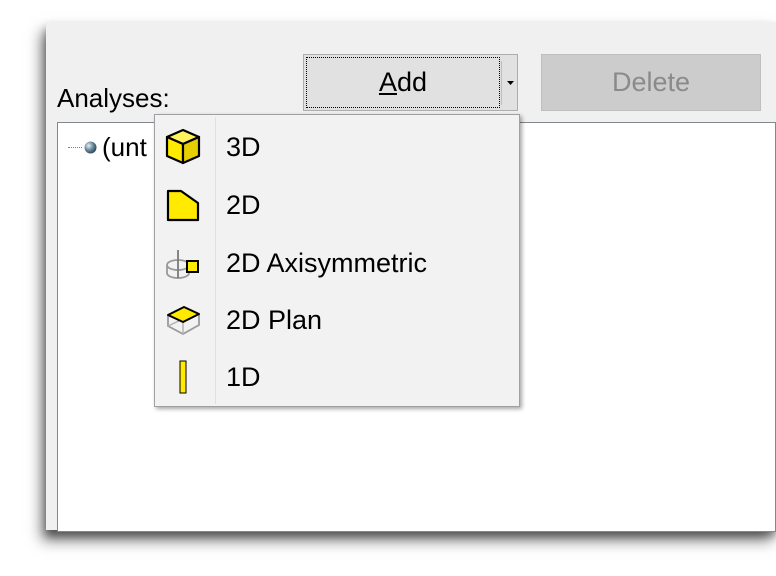 The image size is (776, 576). What do you see at coordinates (337, 147) in the screenshot?
I see `menu-item-3d: 3D` at bounding box center [337, 147].